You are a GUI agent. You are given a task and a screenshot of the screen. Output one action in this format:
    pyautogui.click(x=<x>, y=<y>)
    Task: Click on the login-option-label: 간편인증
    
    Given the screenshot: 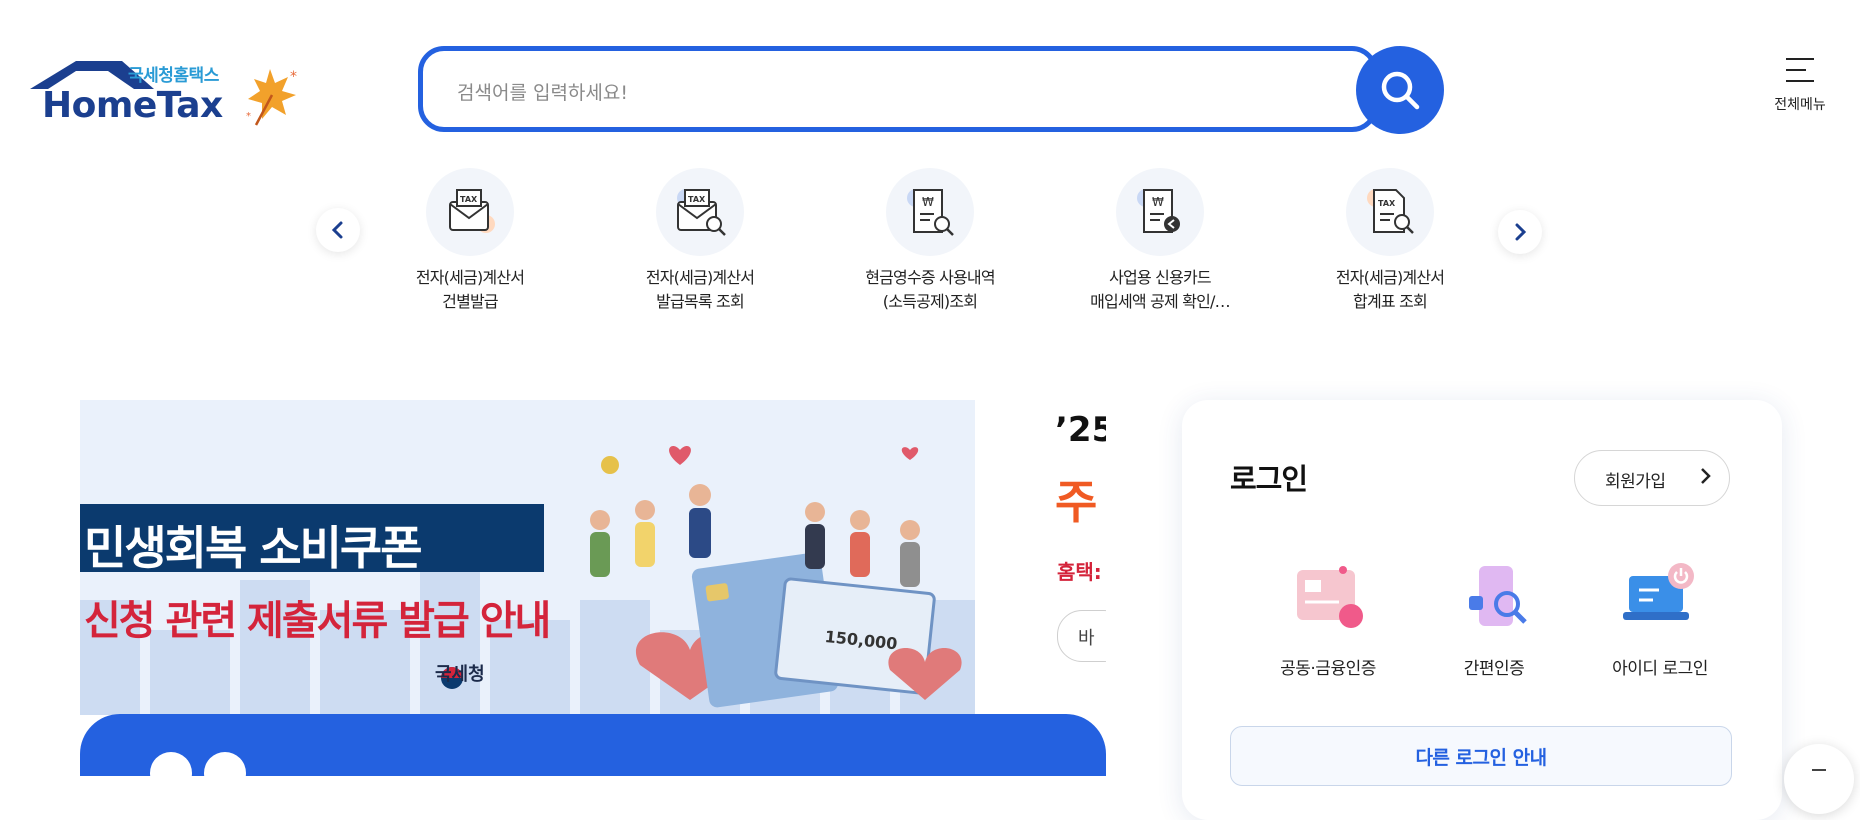 What is the action you would take?
    pyautogui.click(x=1494, y=669)
    